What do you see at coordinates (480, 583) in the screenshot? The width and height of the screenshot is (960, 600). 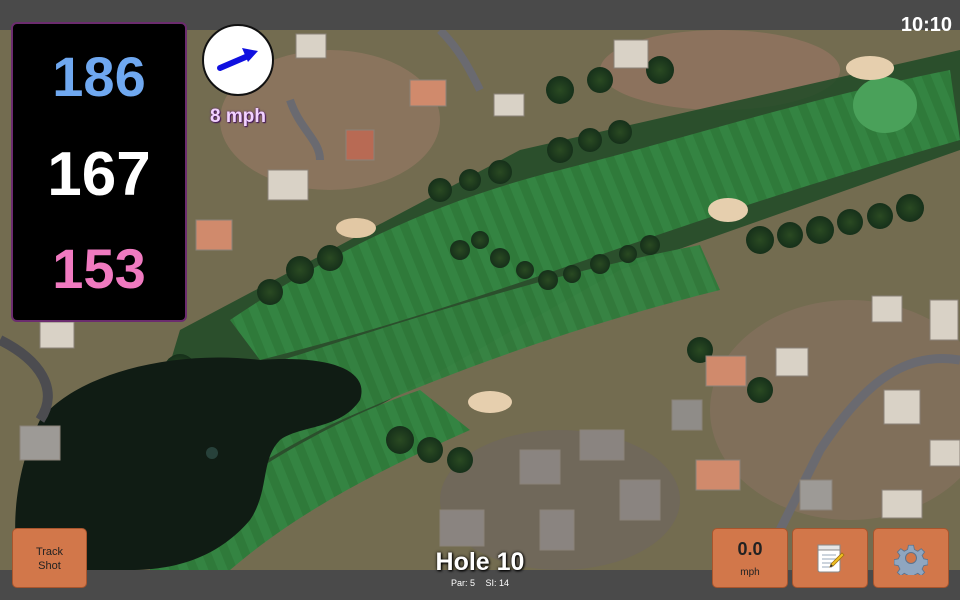 I see `hole-meta: Par: 5 SI: 14` at bounding box center [480, 583].